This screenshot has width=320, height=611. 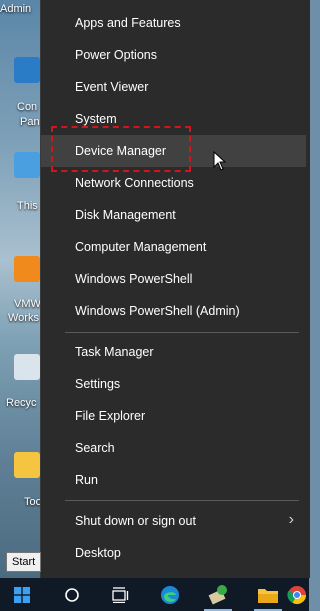 I want to click on desktop-label: VMW, so click(x=27, y=304).